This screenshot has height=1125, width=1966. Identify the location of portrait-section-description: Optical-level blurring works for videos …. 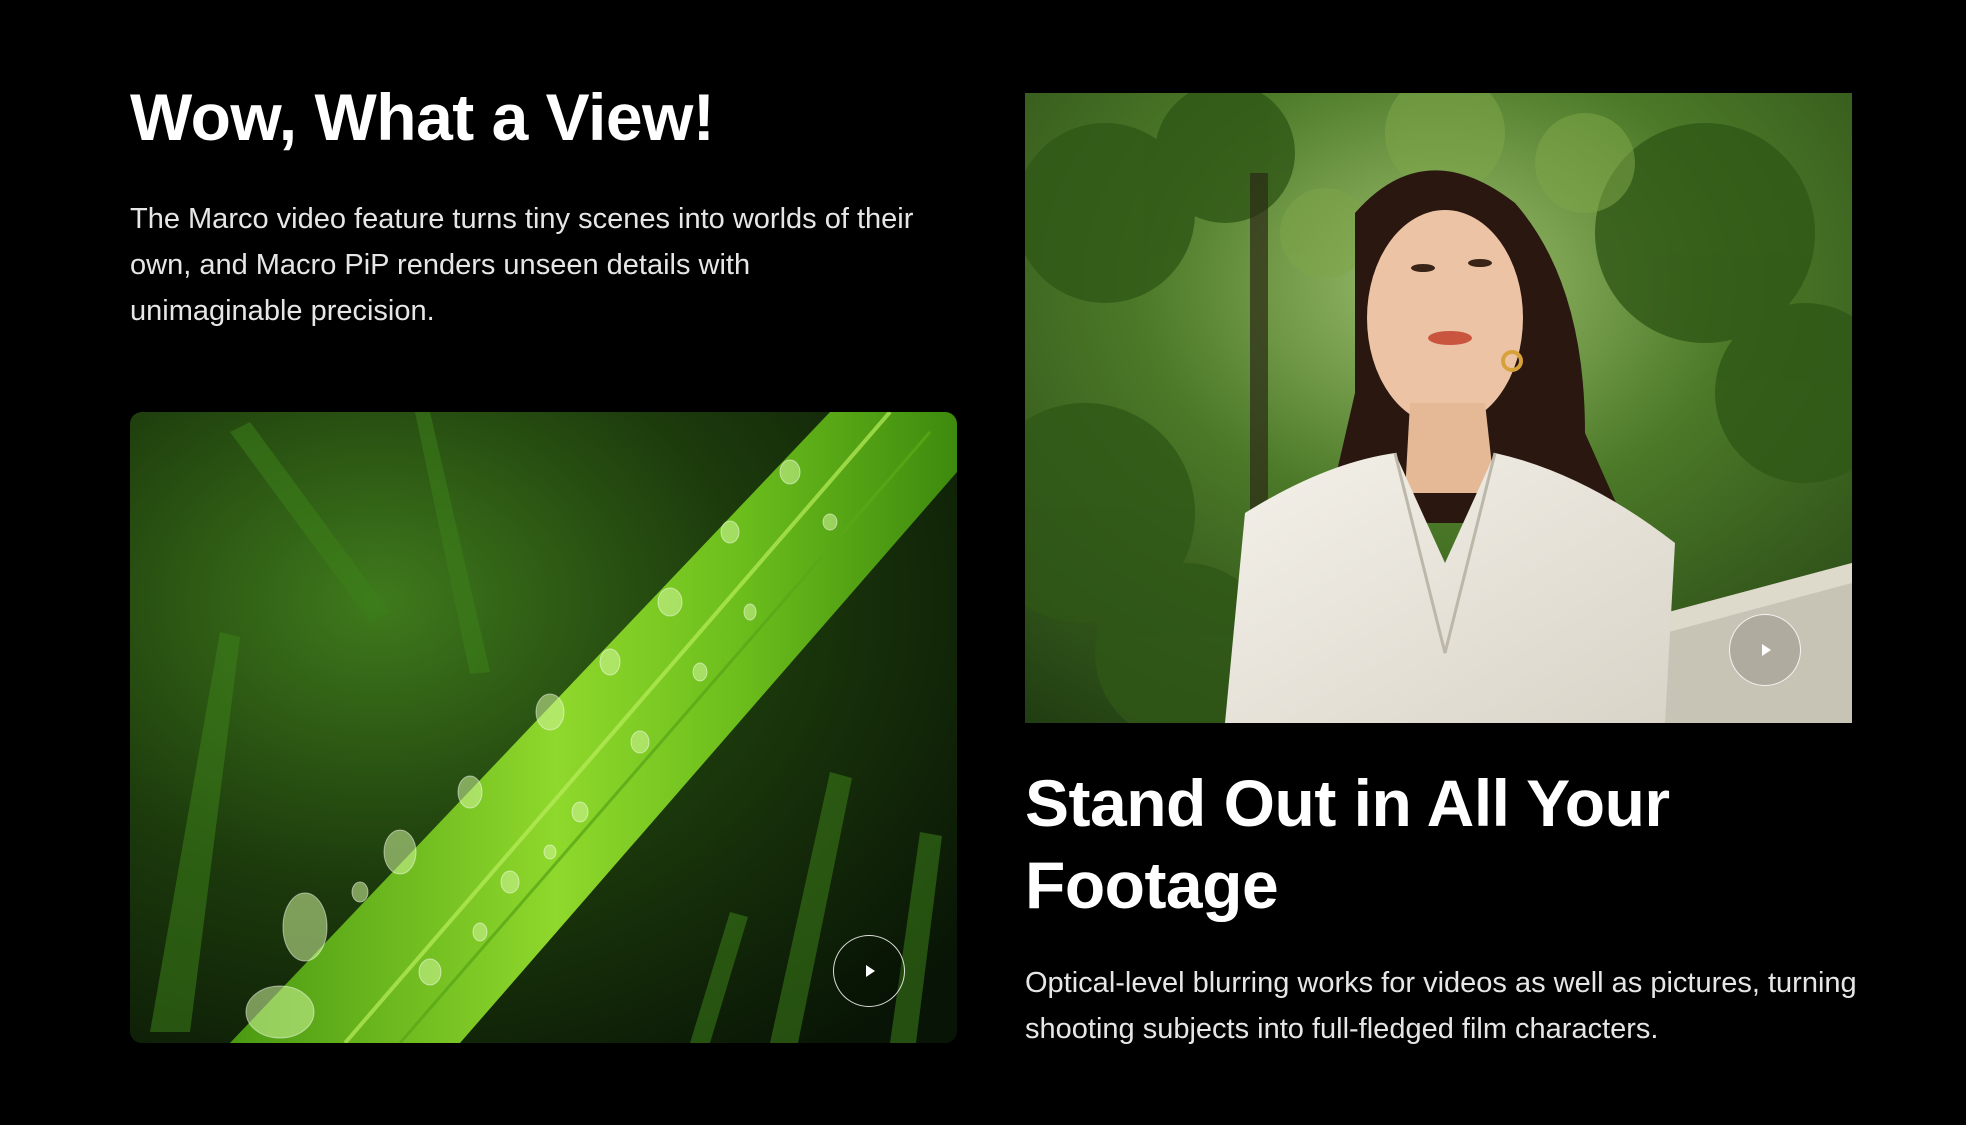
(1441, 1006).